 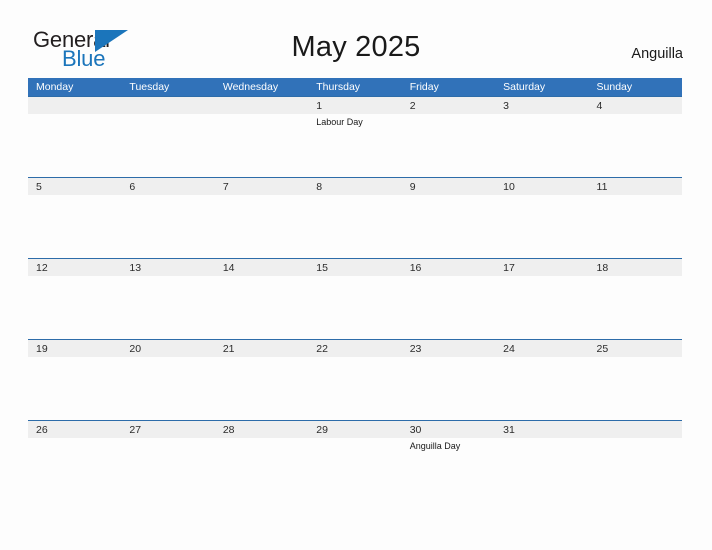 I want to click on day-number: 16, so click(x=415, y=268).